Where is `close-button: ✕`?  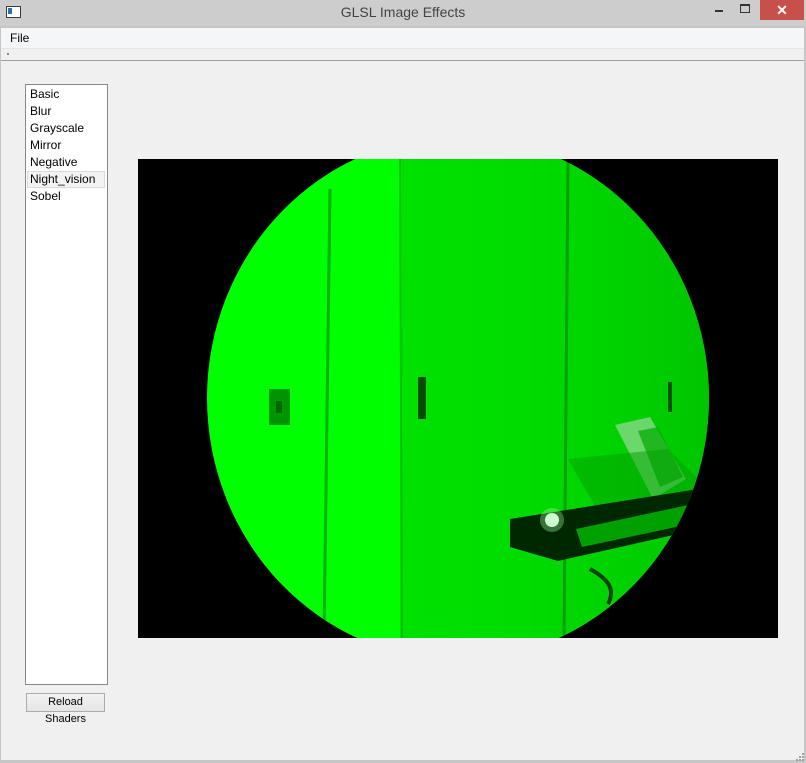 close-button: ✕ is located at coordinates (782, 10).